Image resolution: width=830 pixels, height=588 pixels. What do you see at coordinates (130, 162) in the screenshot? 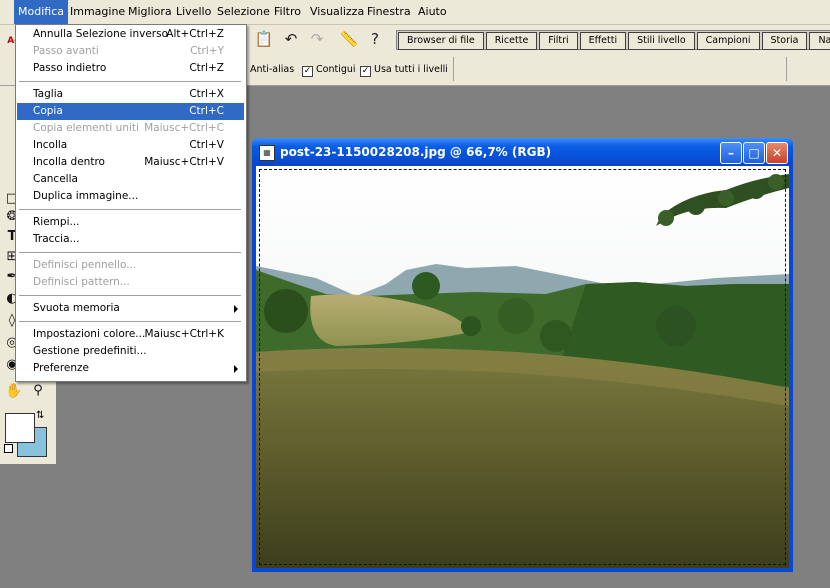
I see `menu-item-incolla-dentro: Incolla dentro Maiusc+Ctrl+V` at bounding box center [130, 162].